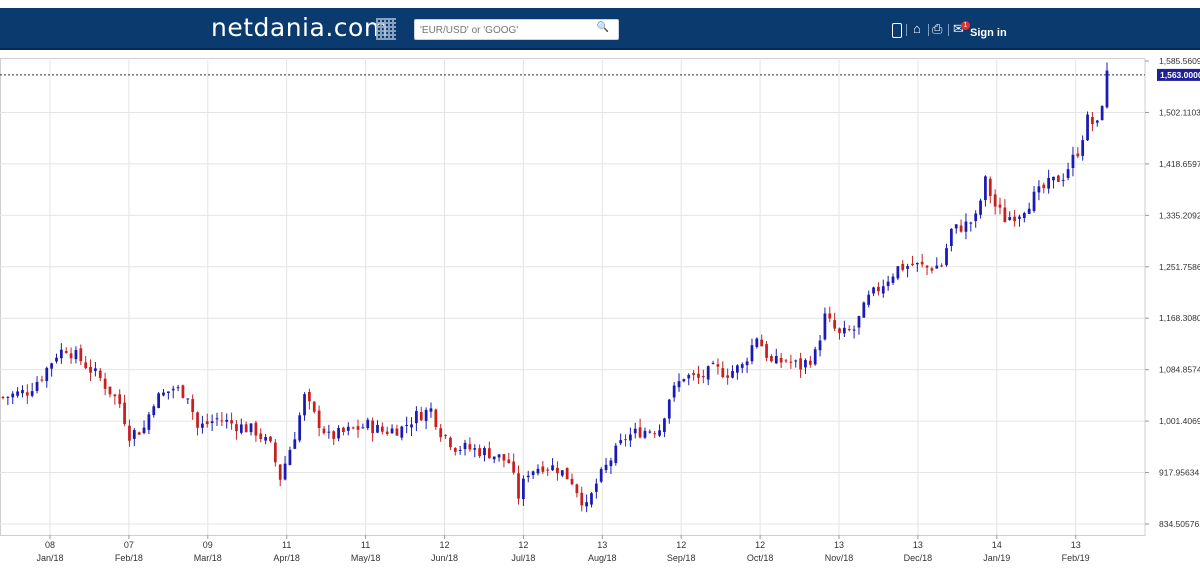  I want to click on x-tick-month: May/18, so click(366, 558).